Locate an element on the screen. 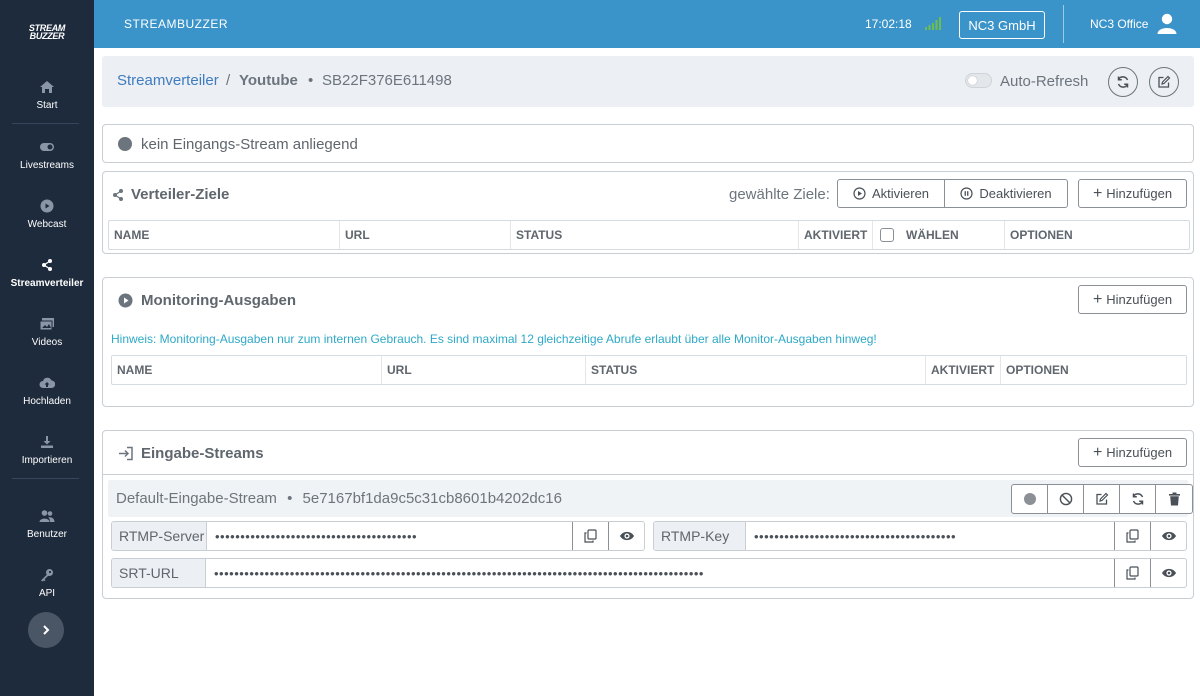 The image size is (1200, 696). toggle-icon is located at coordinates (47, 147).